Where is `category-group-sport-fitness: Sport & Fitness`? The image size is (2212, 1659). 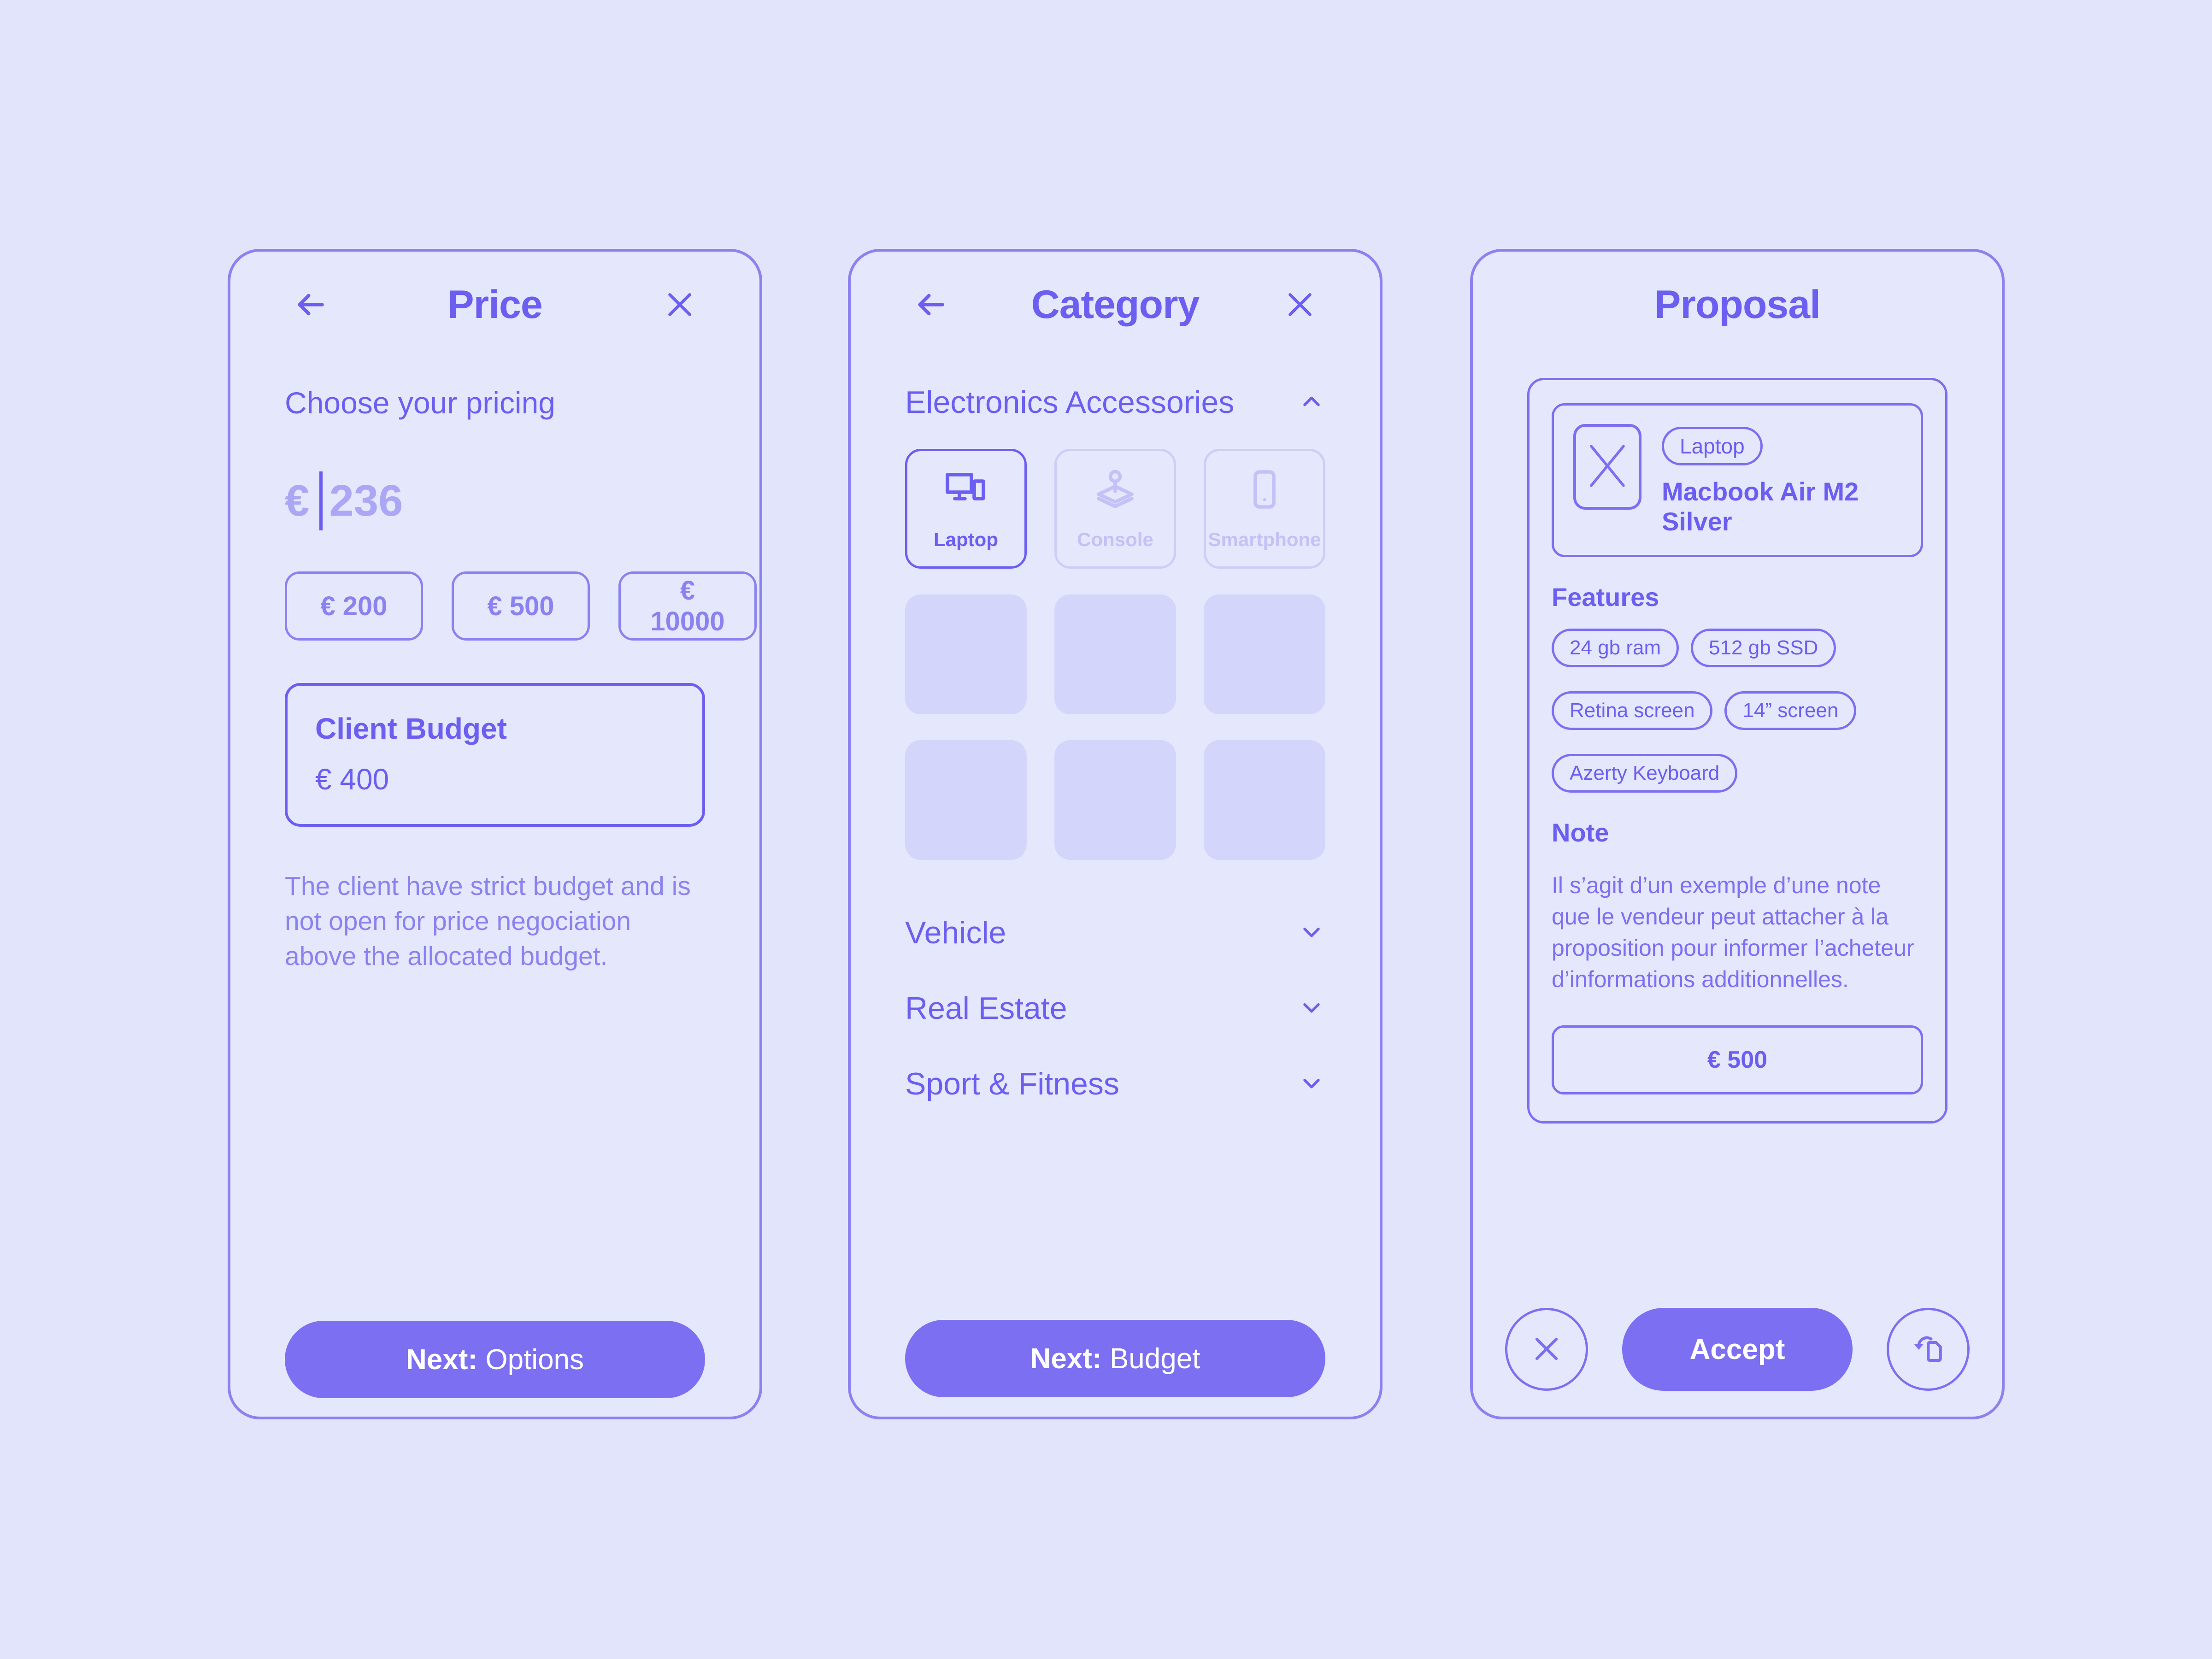
category-group-sport-fitness: Sport & Fitness is located at coordinates (1115, 1084).